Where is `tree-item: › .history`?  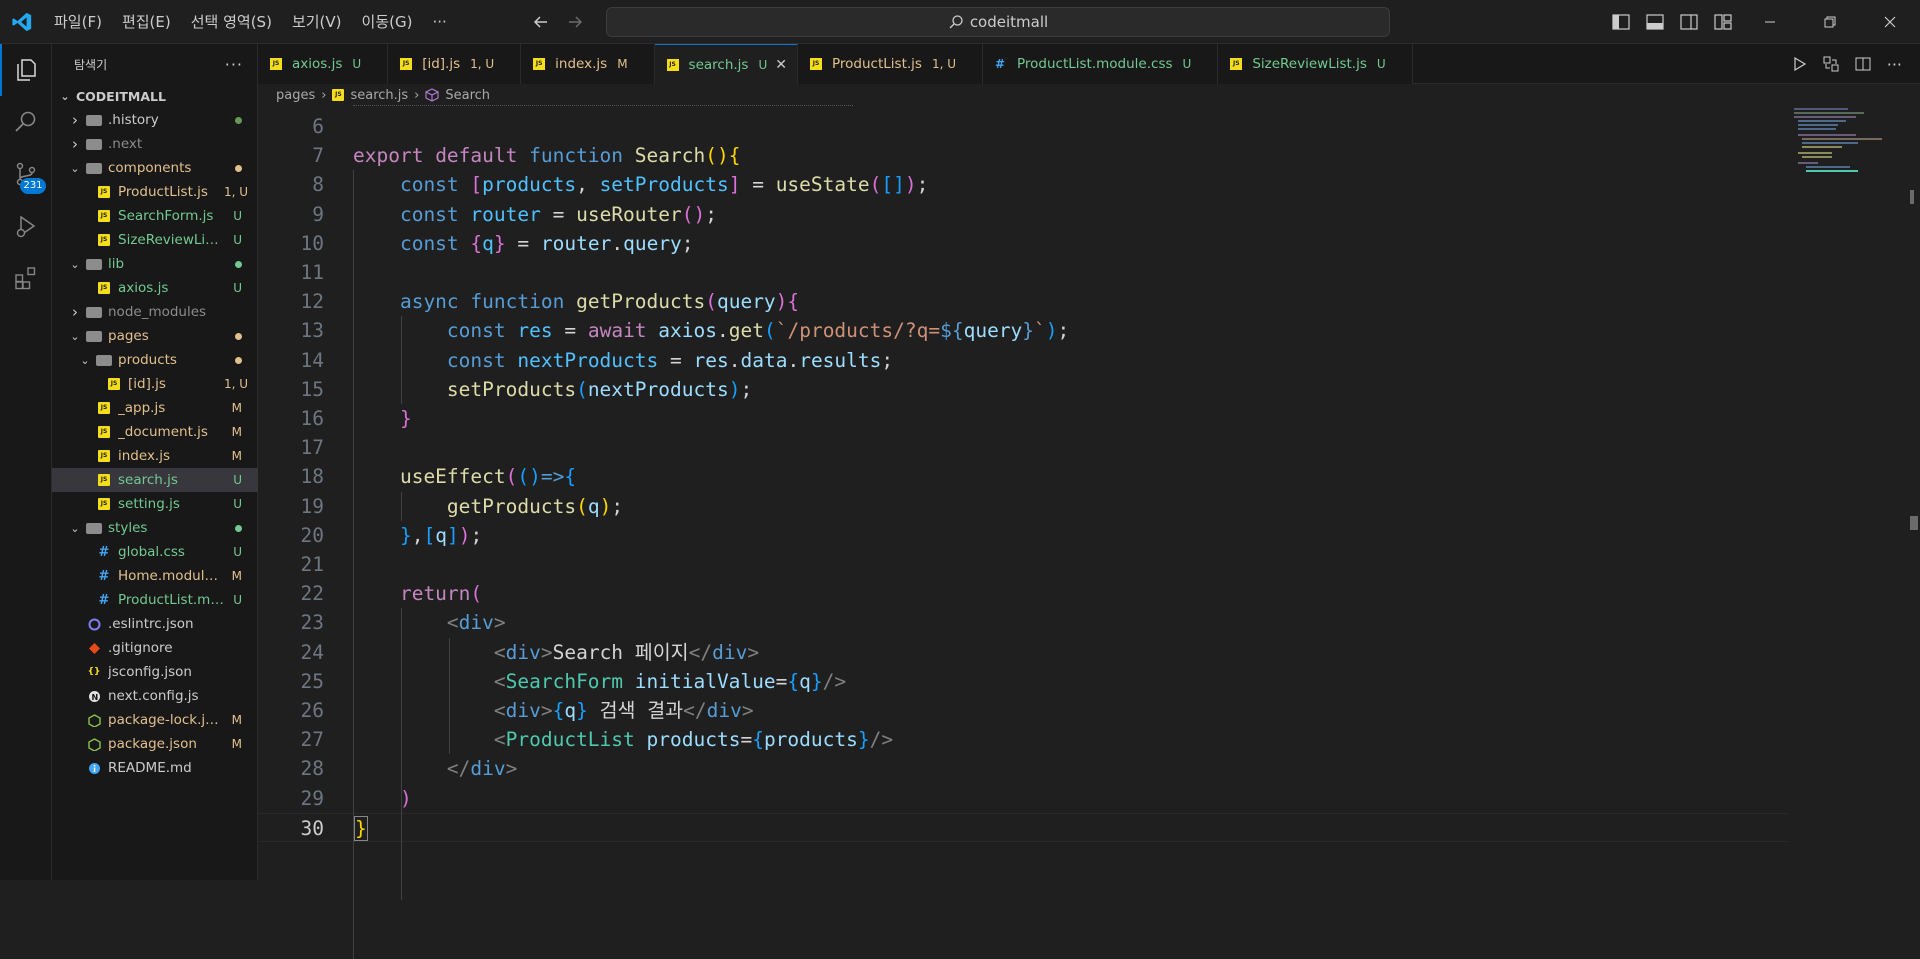 tree-item: › .history is located at coordinates (155, 120).